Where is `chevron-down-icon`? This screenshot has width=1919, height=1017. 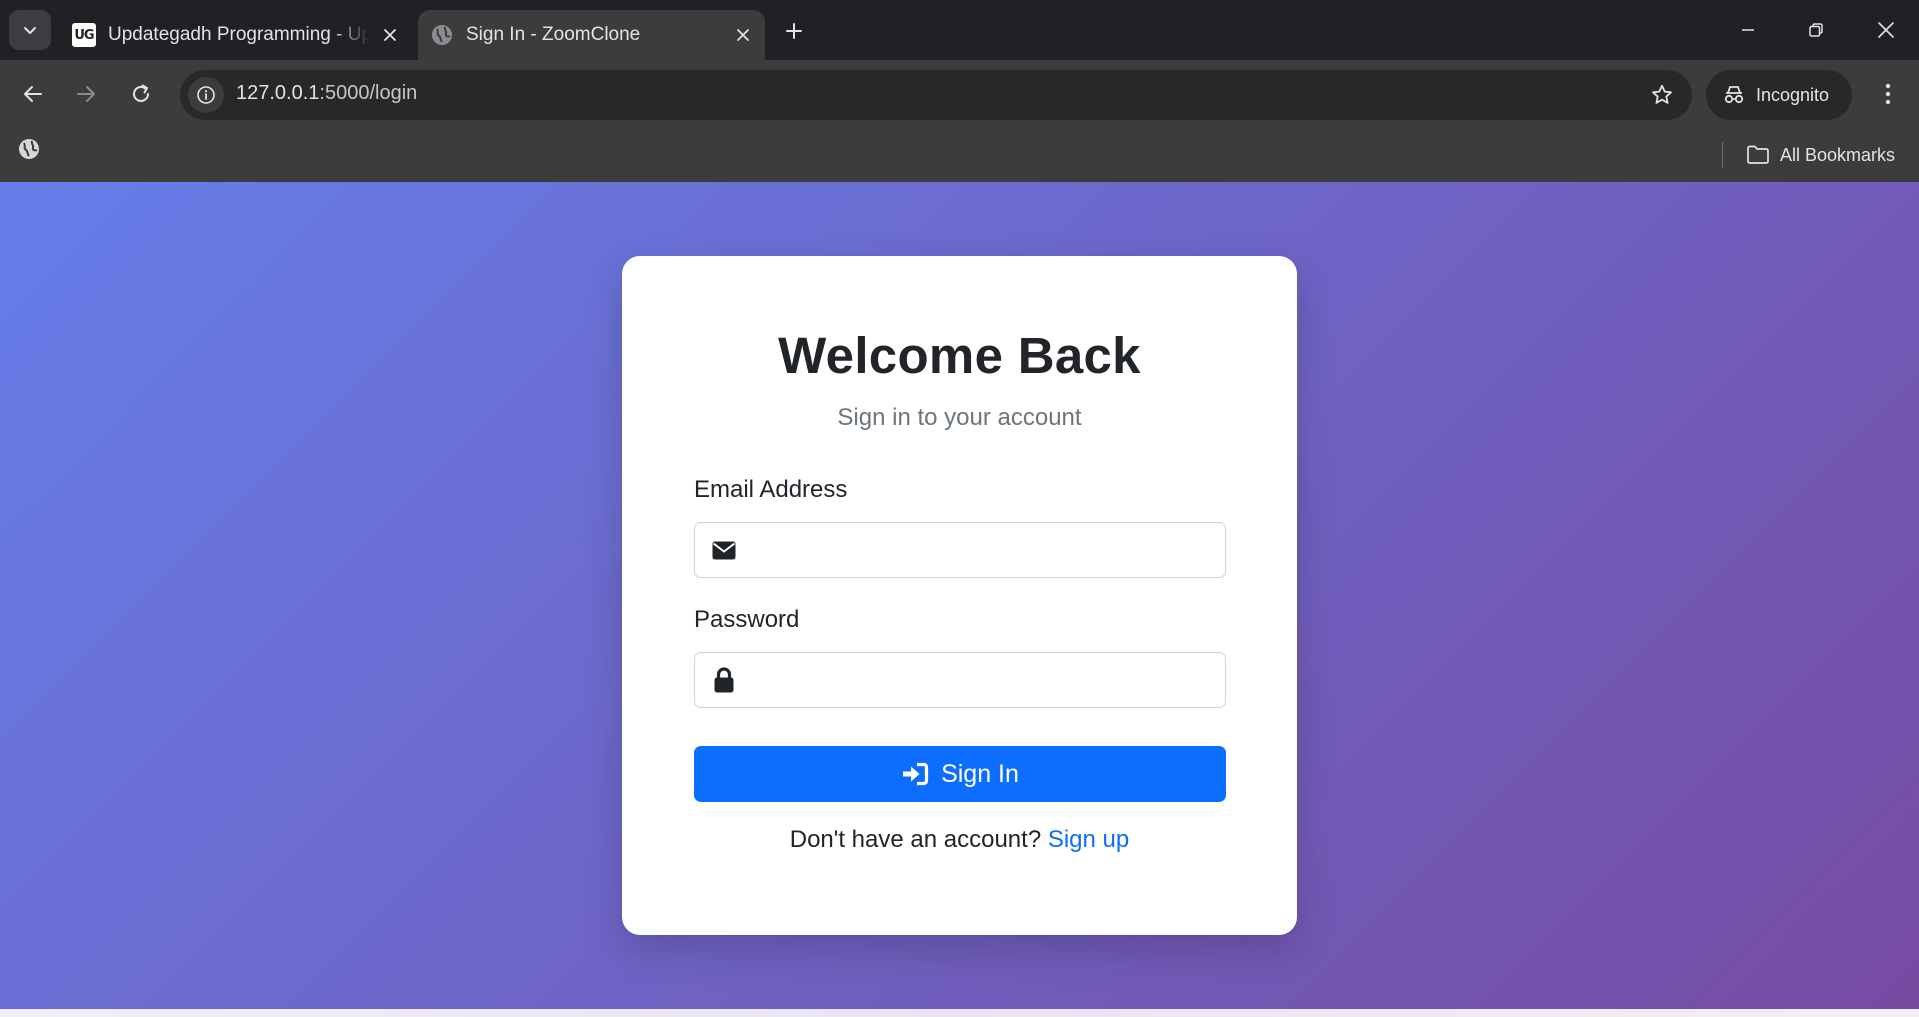 chevron-down-icon is located at coordinates (30, 30).